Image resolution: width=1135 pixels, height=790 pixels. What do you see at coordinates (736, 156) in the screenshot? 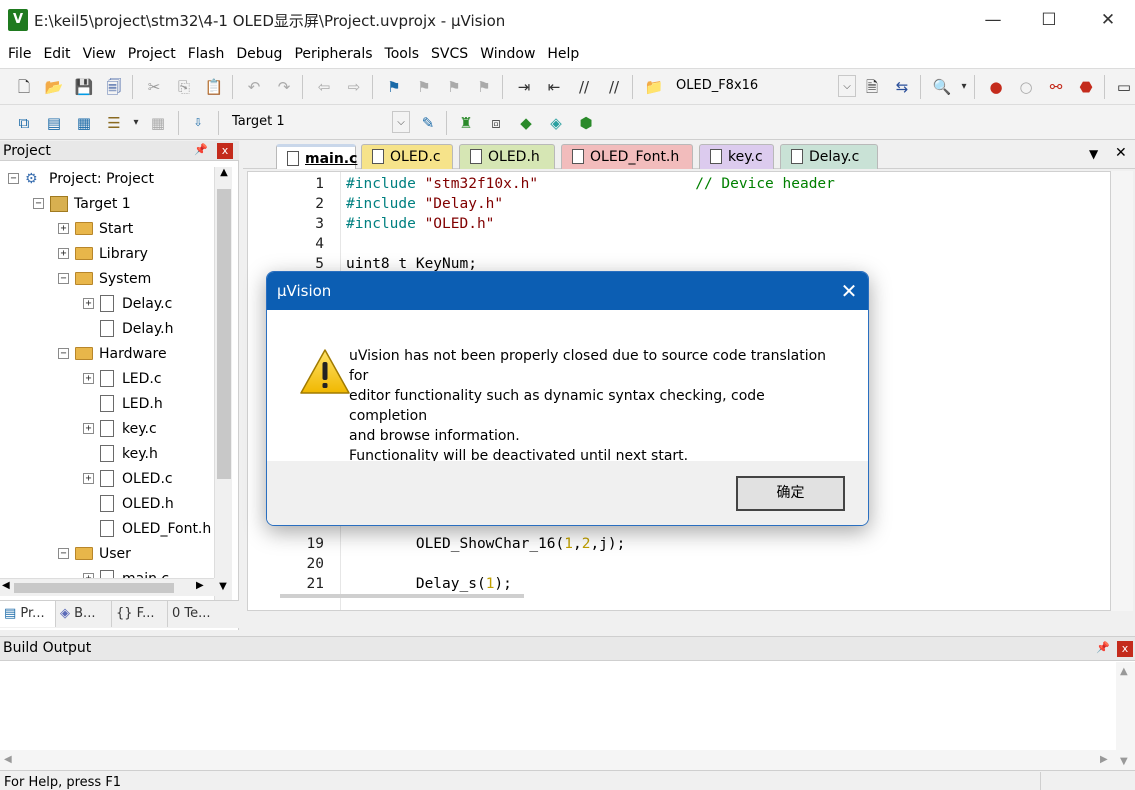
I see `tab-file: key.c` at bounding box center [736, 156].